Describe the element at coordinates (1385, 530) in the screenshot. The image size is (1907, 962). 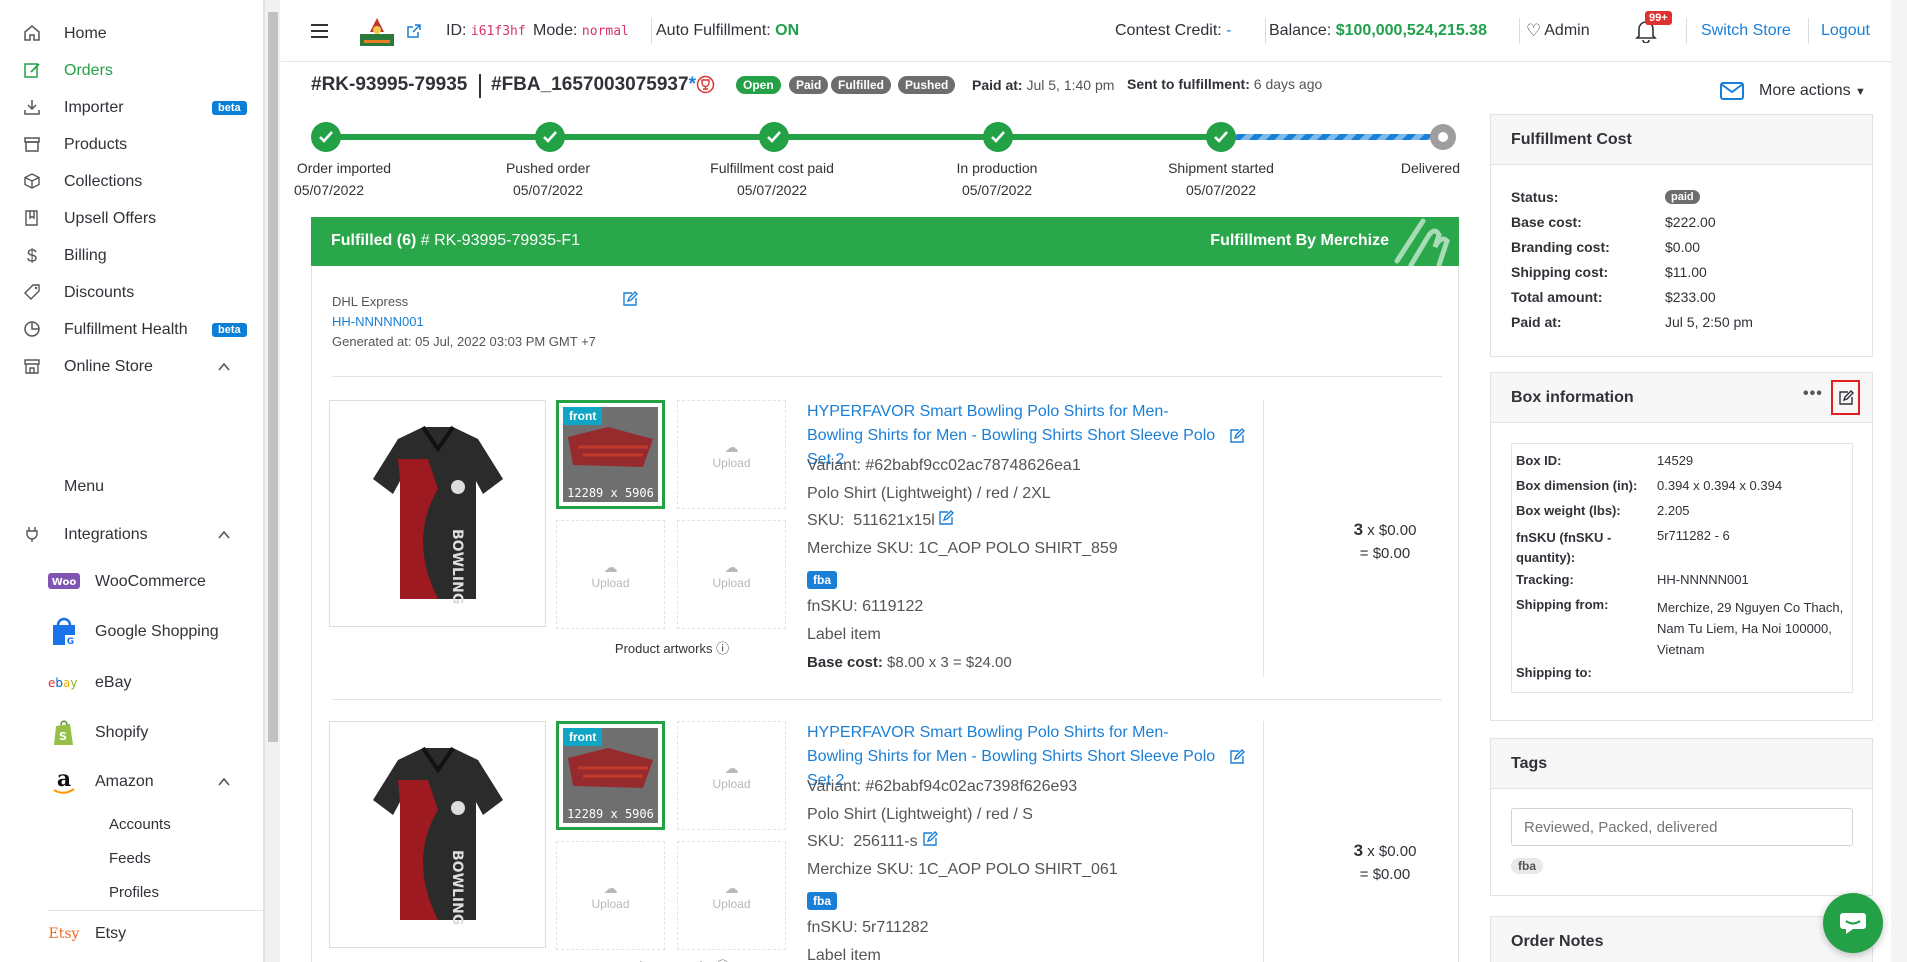
I see `quantity-price: 3 x $0.00` at that location.